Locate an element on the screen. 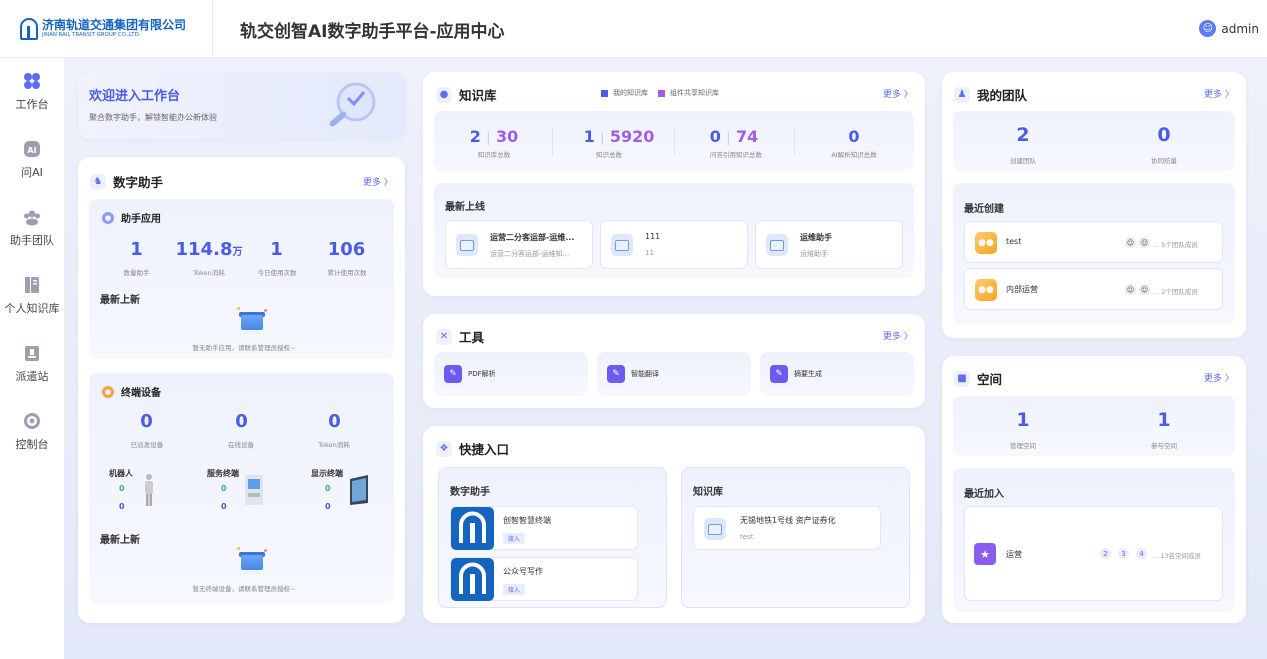 This screenshot has height=659, width=1267. team-item: ●● test ☺ ☺ ... 5个团队成员 is located at coordinates (1093, 242).